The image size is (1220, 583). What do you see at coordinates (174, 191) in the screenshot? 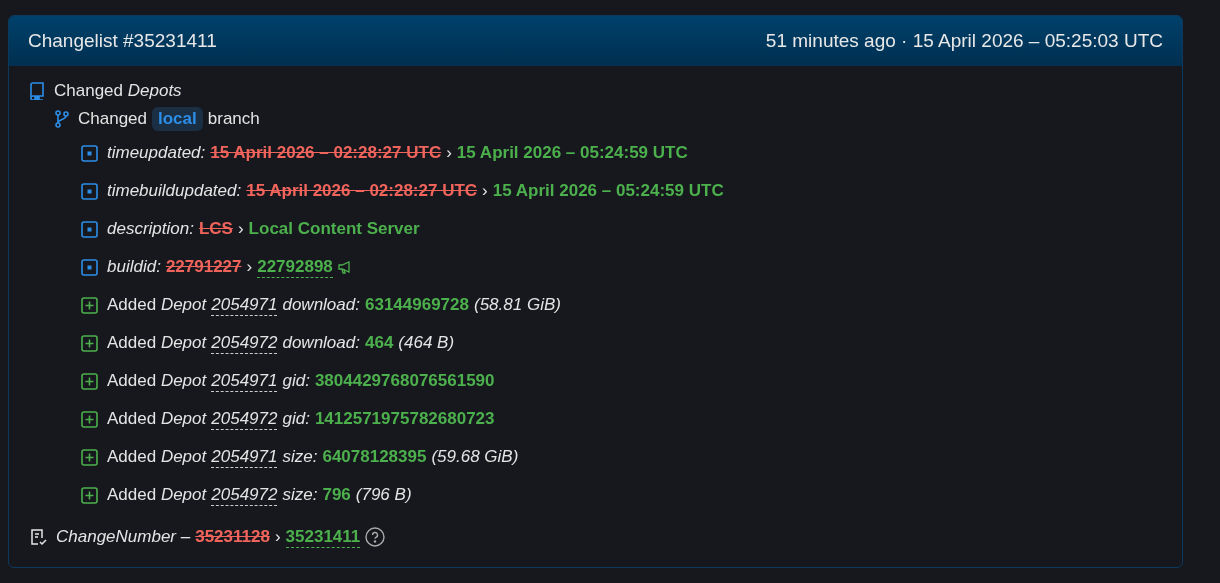
I see `field-name: timebuildupdated:` at bounding box center [174, 191].